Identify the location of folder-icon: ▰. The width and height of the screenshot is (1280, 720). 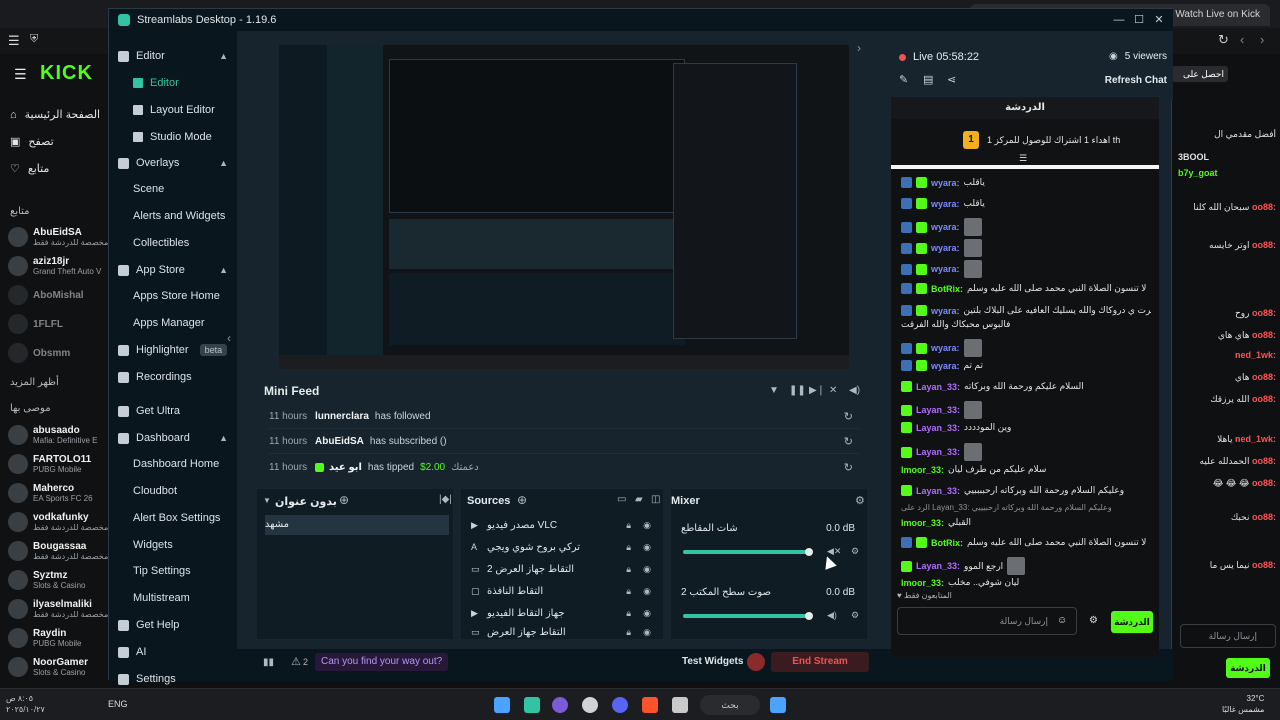
(639, 499).